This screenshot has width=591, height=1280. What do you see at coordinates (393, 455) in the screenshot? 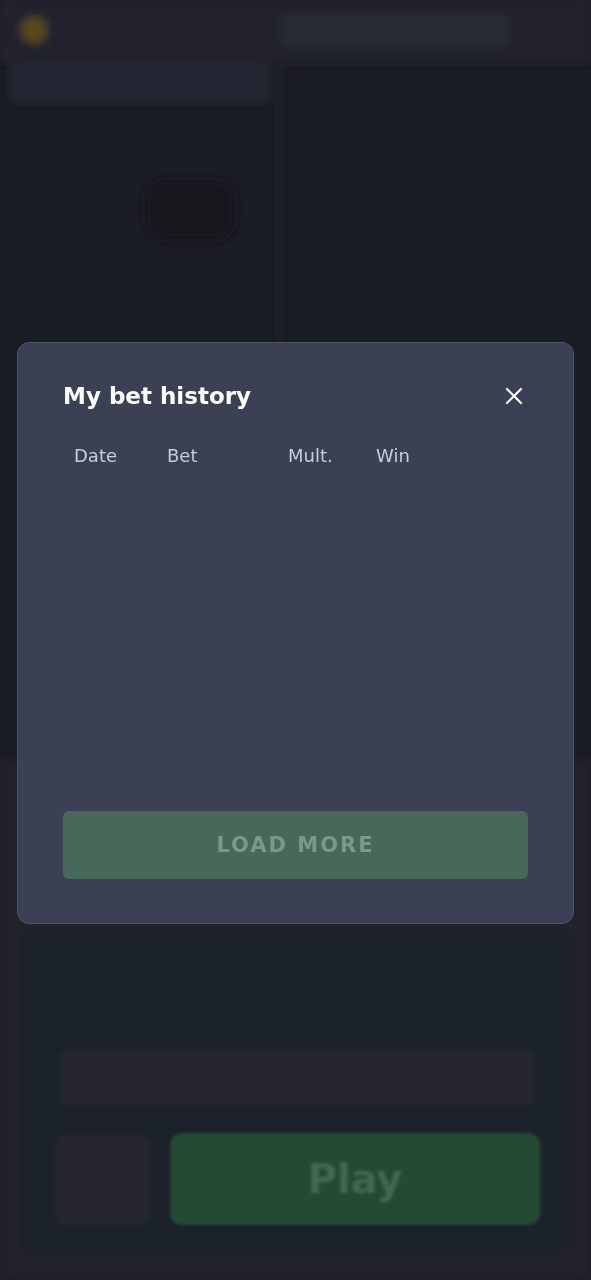
I see `column-header: Win` at bounding box center [393, 455].